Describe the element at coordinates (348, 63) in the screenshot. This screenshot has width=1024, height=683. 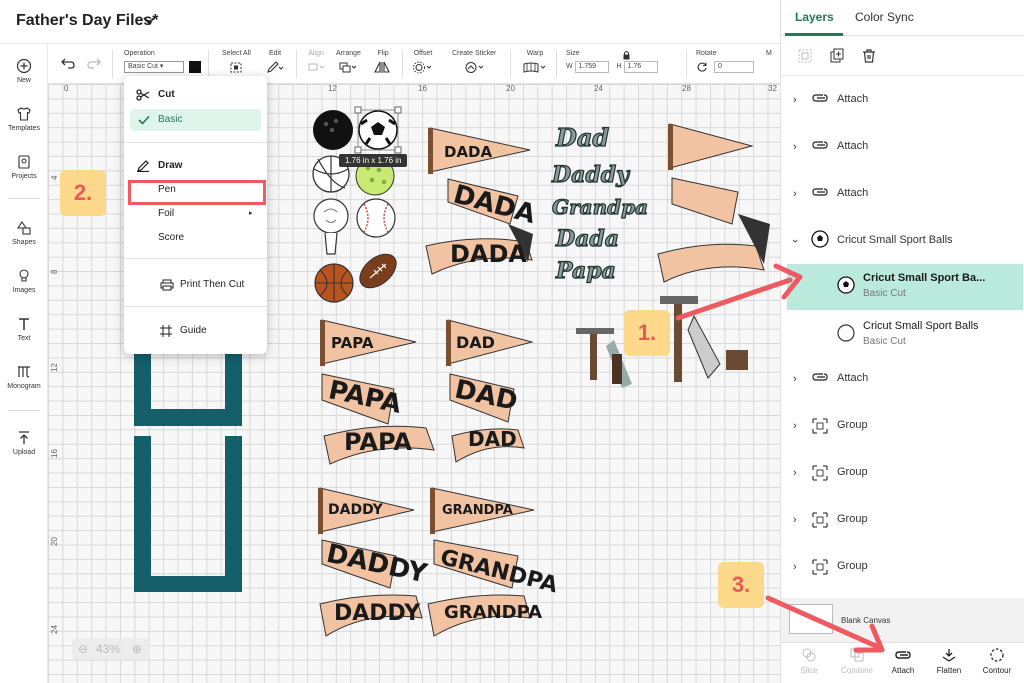
I see `arrange-group: Arrange` at that location.